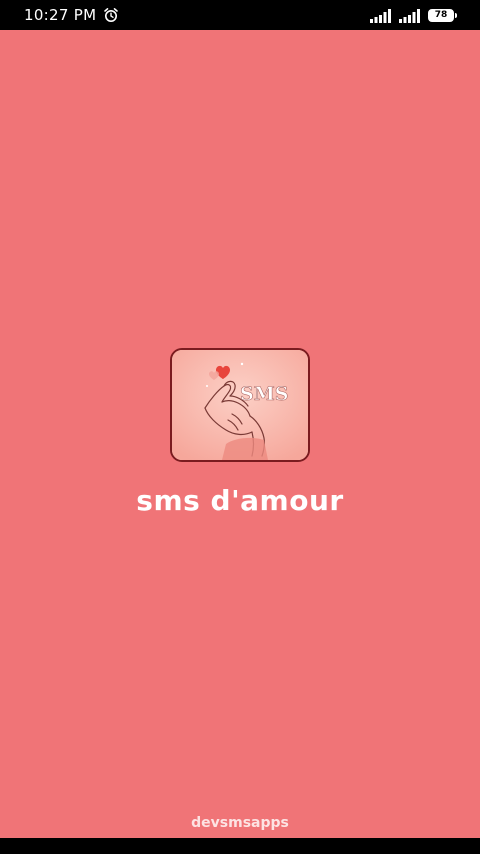 This screenshot has height=854, width=480. What do you see at coordinates (240, 500) in the screenshot?
I see `app-name: sms d'amour` at bounding box center [240, 500].